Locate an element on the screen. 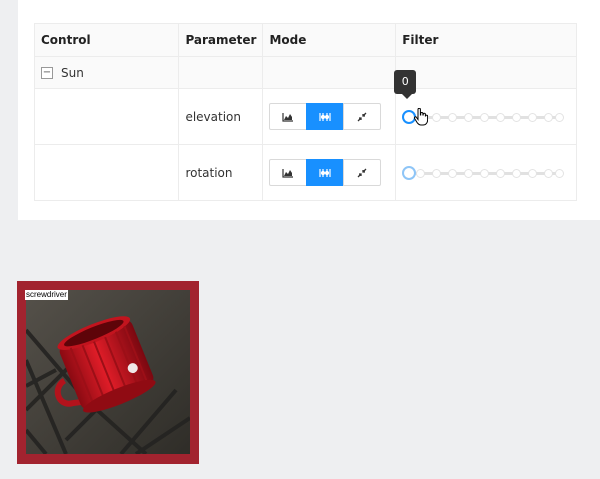 The width and height of the screenshot is (600, 479). mug-scene-image is located at coordinates (108, 372).